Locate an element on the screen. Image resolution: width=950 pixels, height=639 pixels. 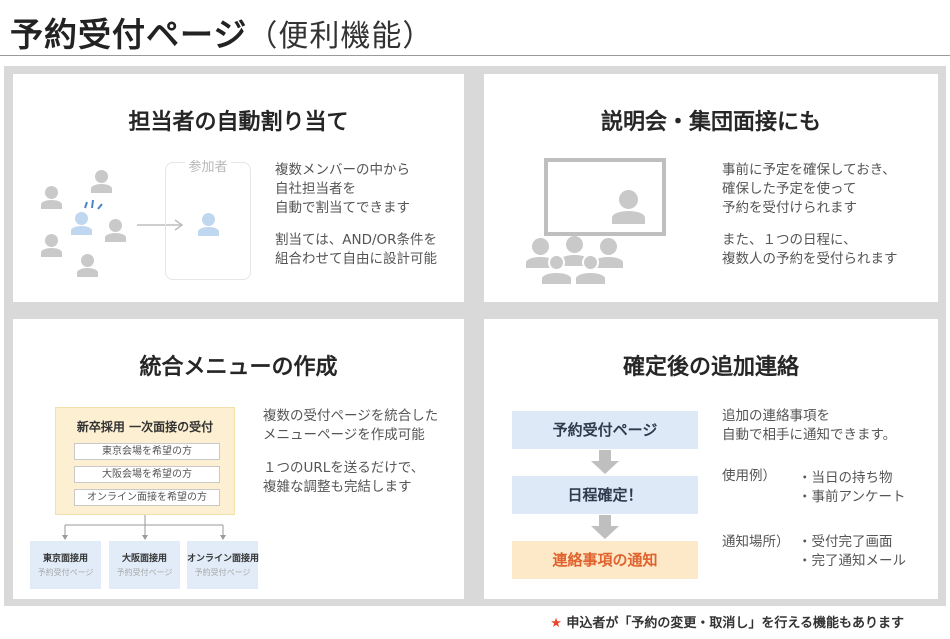
flow-step-notification: 連絡事項の通知 is located at coordinates (605, 560).